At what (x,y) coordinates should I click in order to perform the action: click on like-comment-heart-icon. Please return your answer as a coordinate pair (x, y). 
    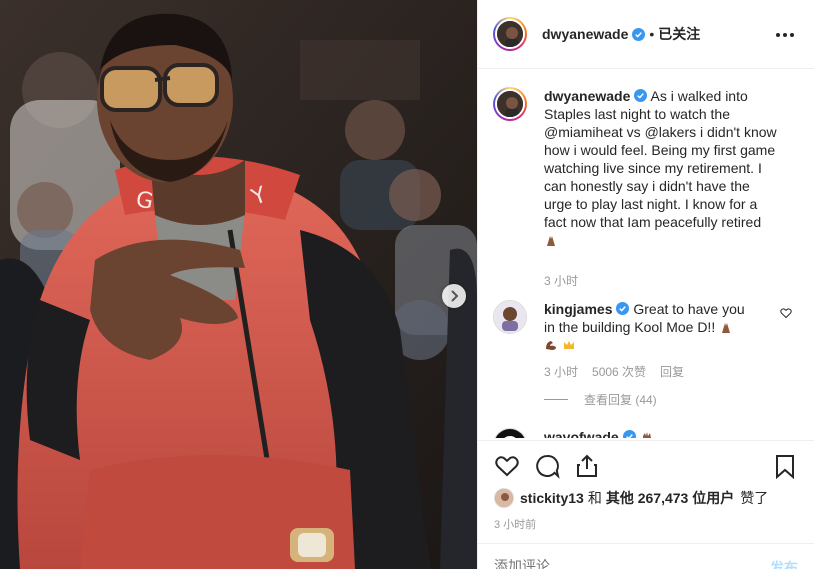
    Looking at the image, I should click on (786, 313).